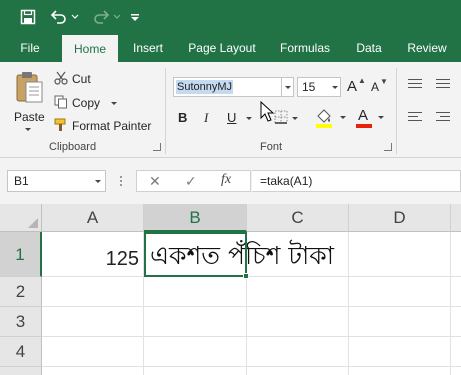 This screenshot has width=461, height=375. I want to click on font-name-combobox: SutonnyMJ, so click(233, 87).